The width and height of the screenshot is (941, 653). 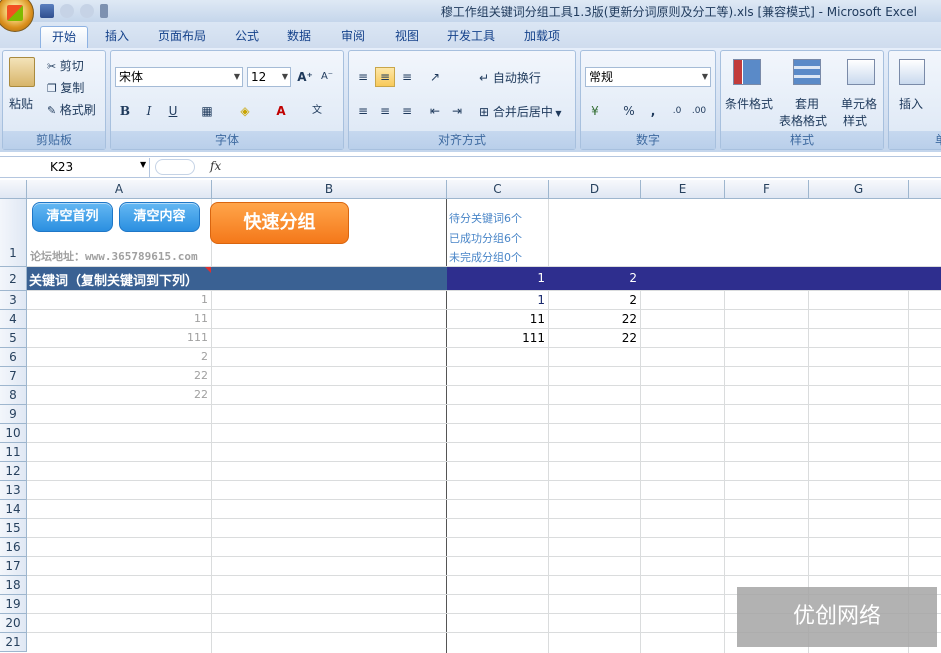 I want to click on row-header-13: 13, so click(x=13, y=490).